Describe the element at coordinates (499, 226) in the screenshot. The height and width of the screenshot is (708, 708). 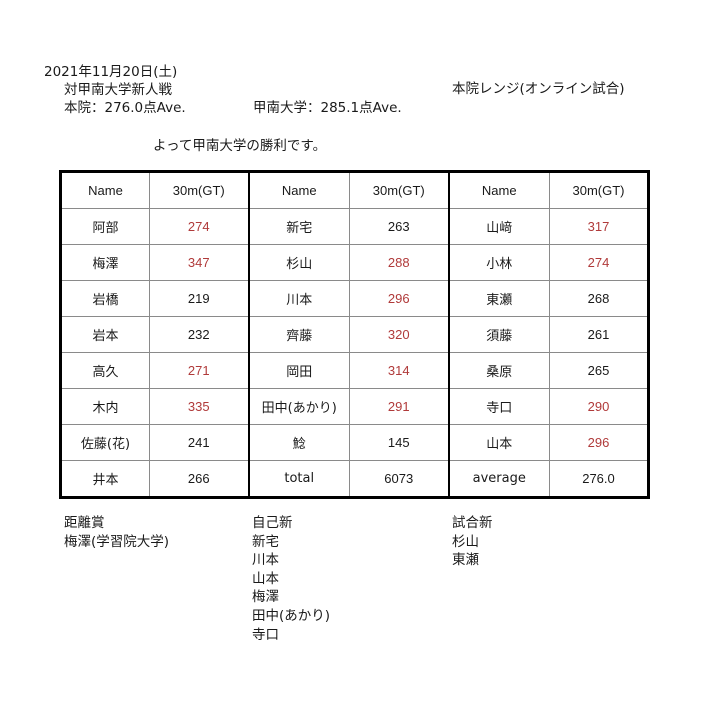
I see `archer-name-cell: 山﨑` at that location.